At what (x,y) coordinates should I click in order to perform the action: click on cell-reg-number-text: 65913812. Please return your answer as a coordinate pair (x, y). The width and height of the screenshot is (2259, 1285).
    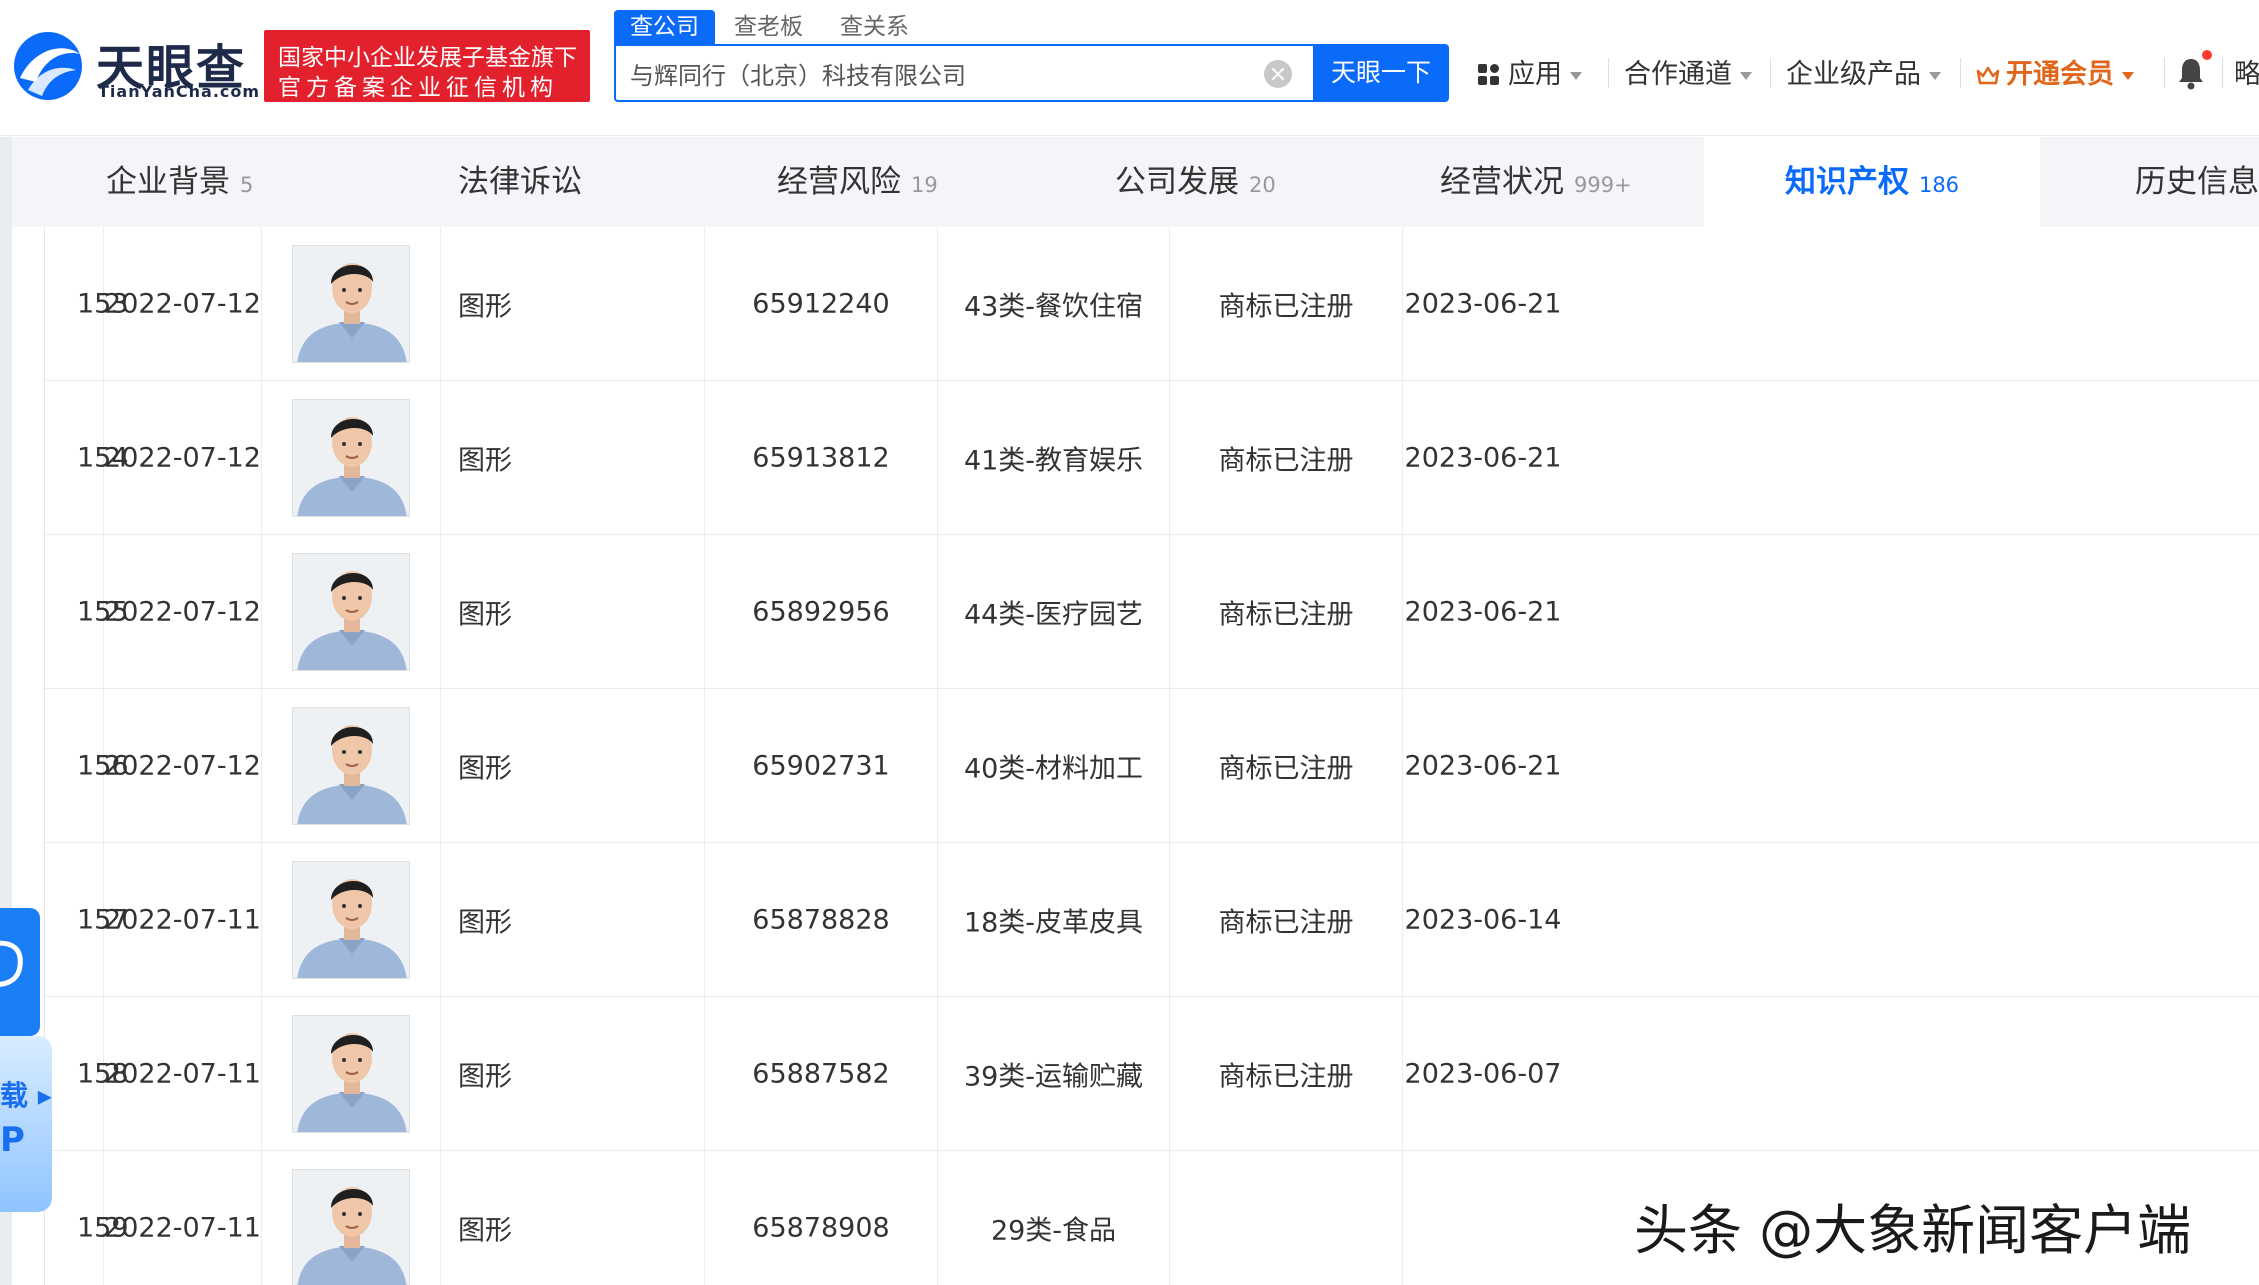
    Looking at the image, I should click on (821, 458).